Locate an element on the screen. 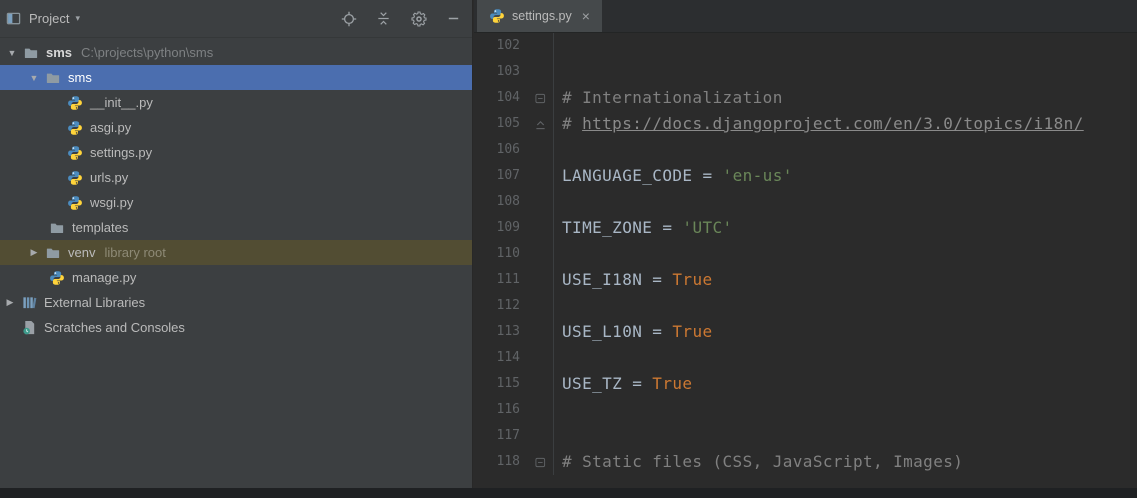 The image size is (1137, 498). tab-settings-py: settings.py × is located at coordinates (539, 16).